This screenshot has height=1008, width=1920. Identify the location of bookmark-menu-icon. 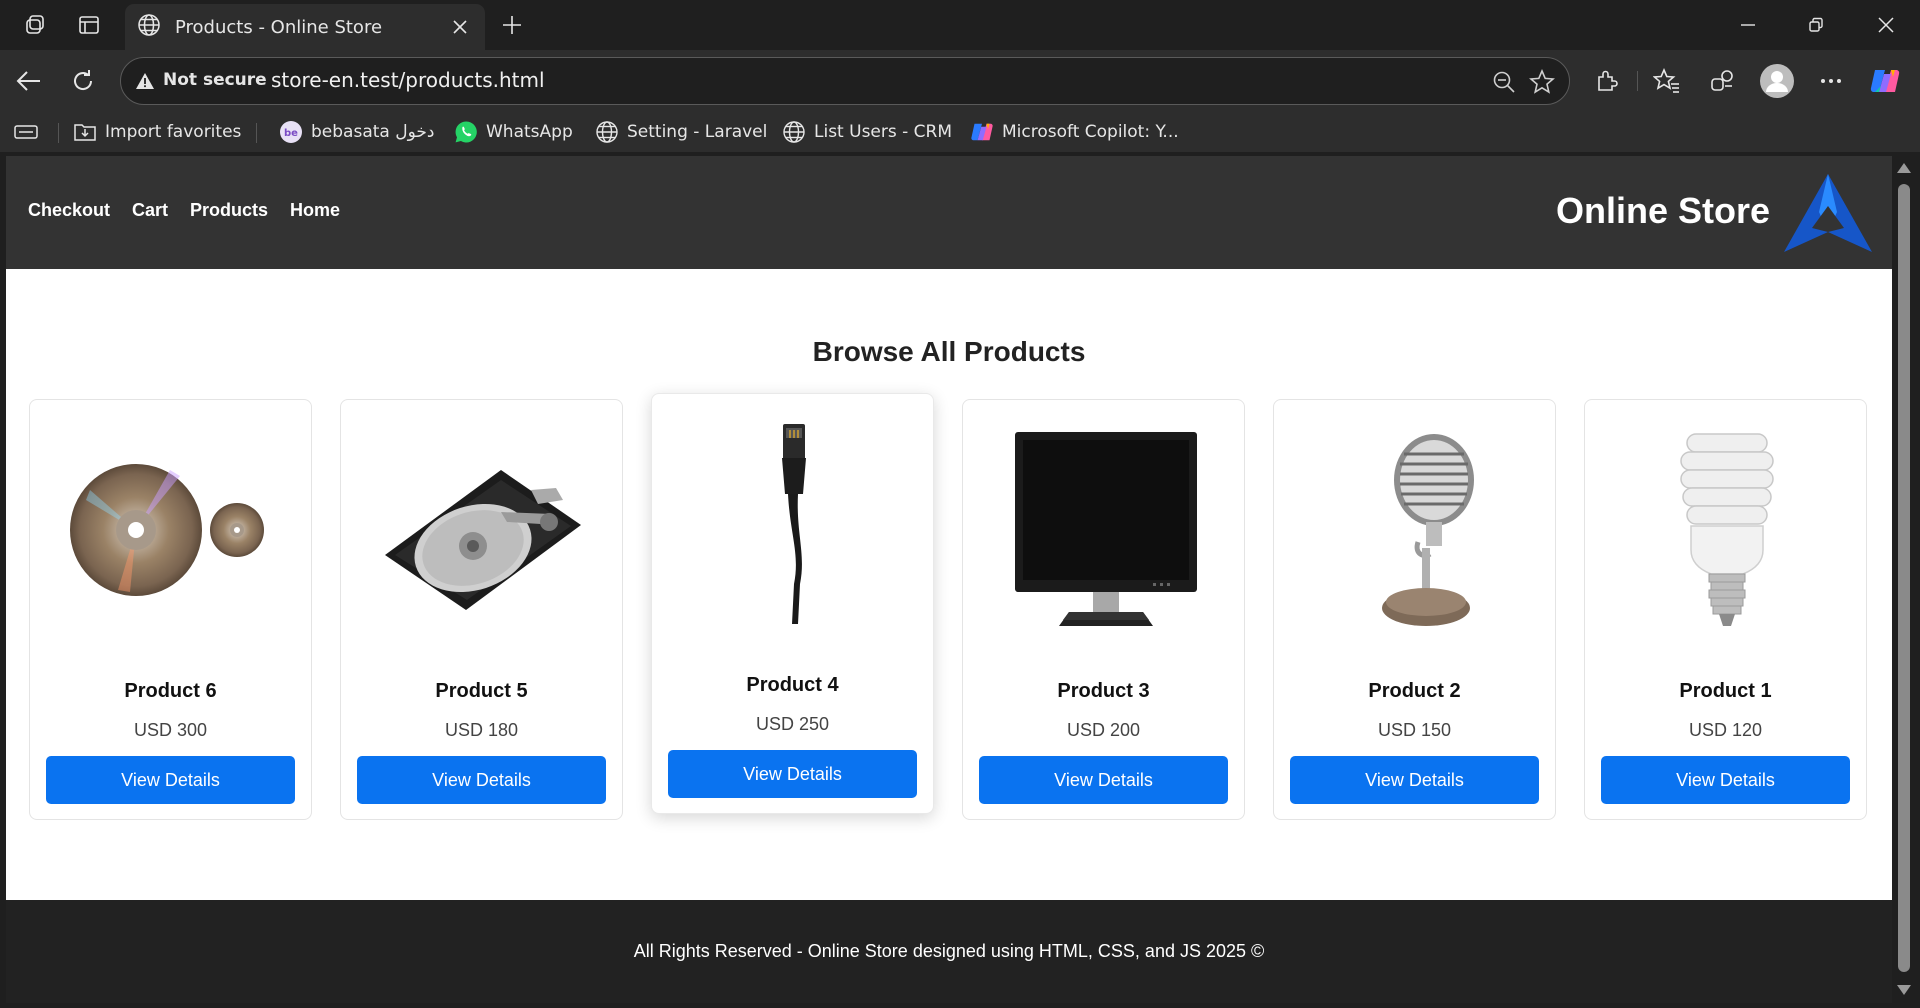
(26, 132).